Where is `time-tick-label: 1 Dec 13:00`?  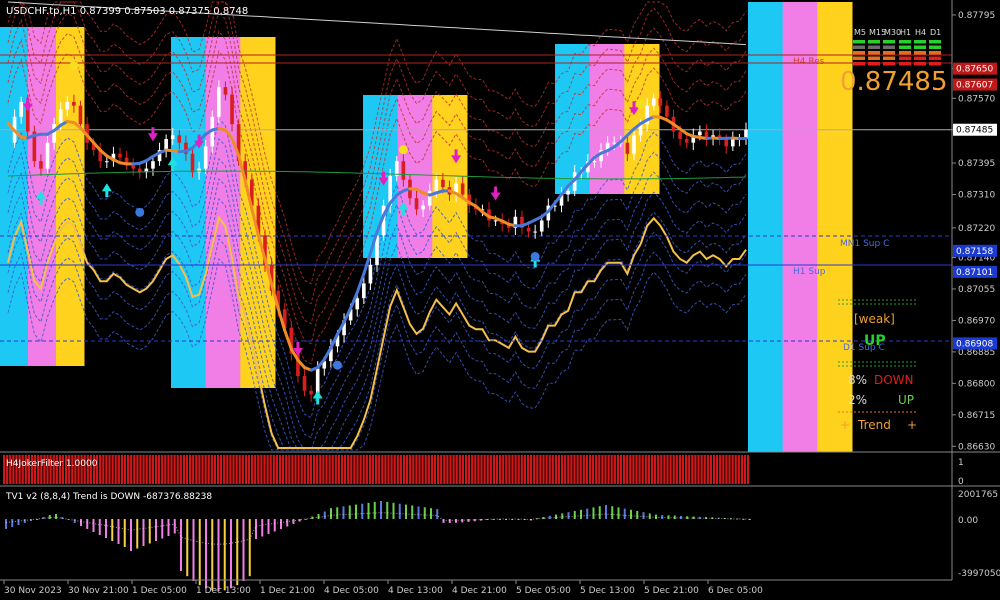 time-tick-label: 1 Dec 13:00 is located at coordinates (223, 591).